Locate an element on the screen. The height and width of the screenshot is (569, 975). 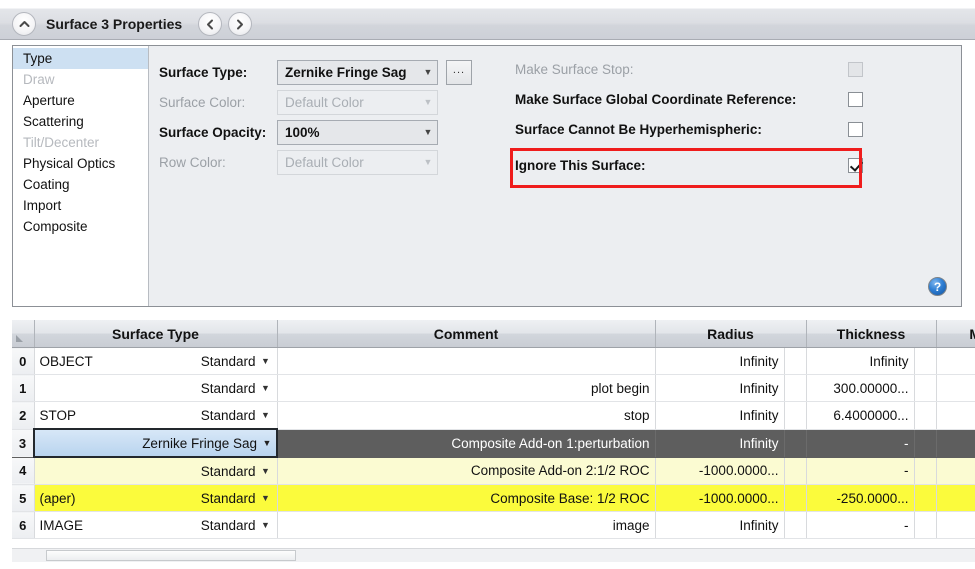
cell-surface-type: Zernike Fringe Sag ▼ is located at coordinates (155, 443).